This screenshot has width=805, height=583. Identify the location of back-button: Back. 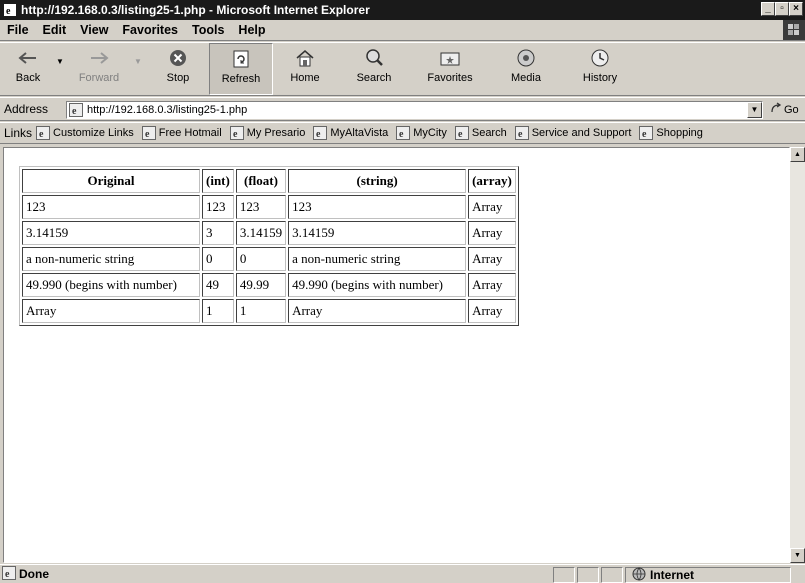
(28, 69).